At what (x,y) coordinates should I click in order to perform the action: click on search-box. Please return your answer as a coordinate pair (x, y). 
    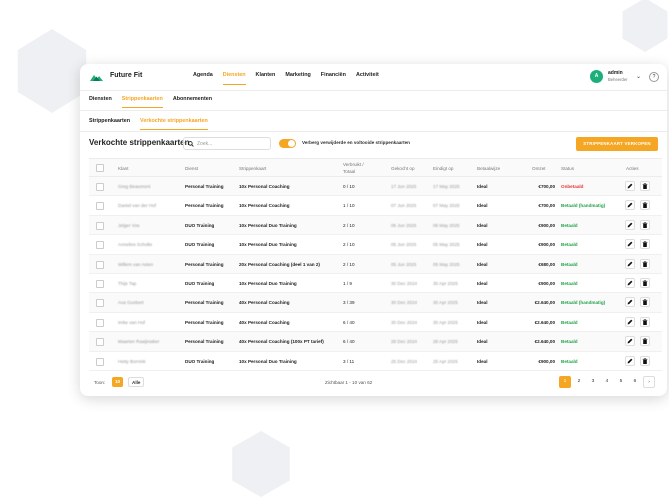
    Looking at the image, I should click on (227, 143).